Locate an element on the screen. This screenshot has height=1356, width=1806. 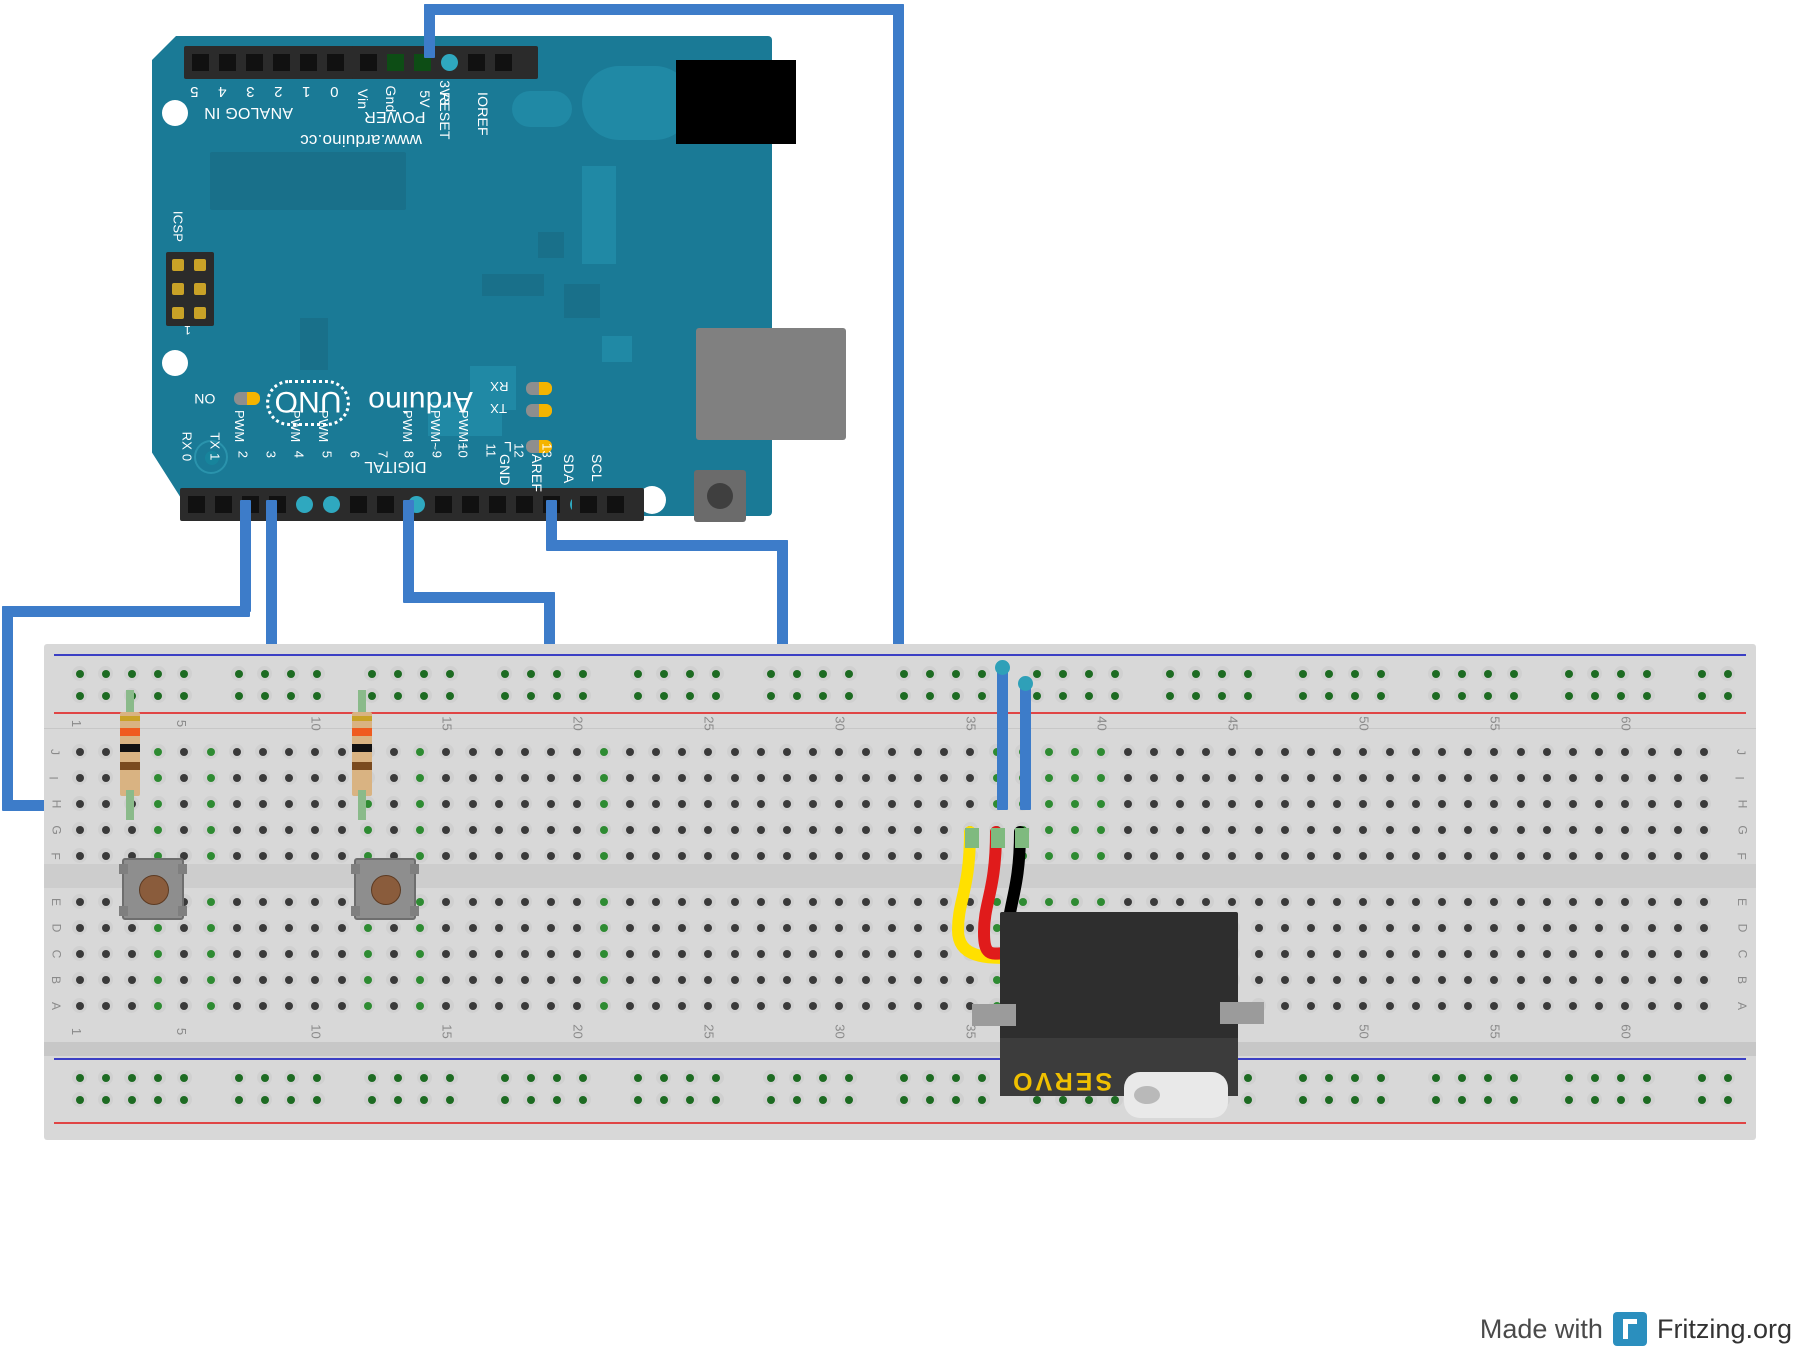
digital-pin-sda is located at coordinates (588, 504).